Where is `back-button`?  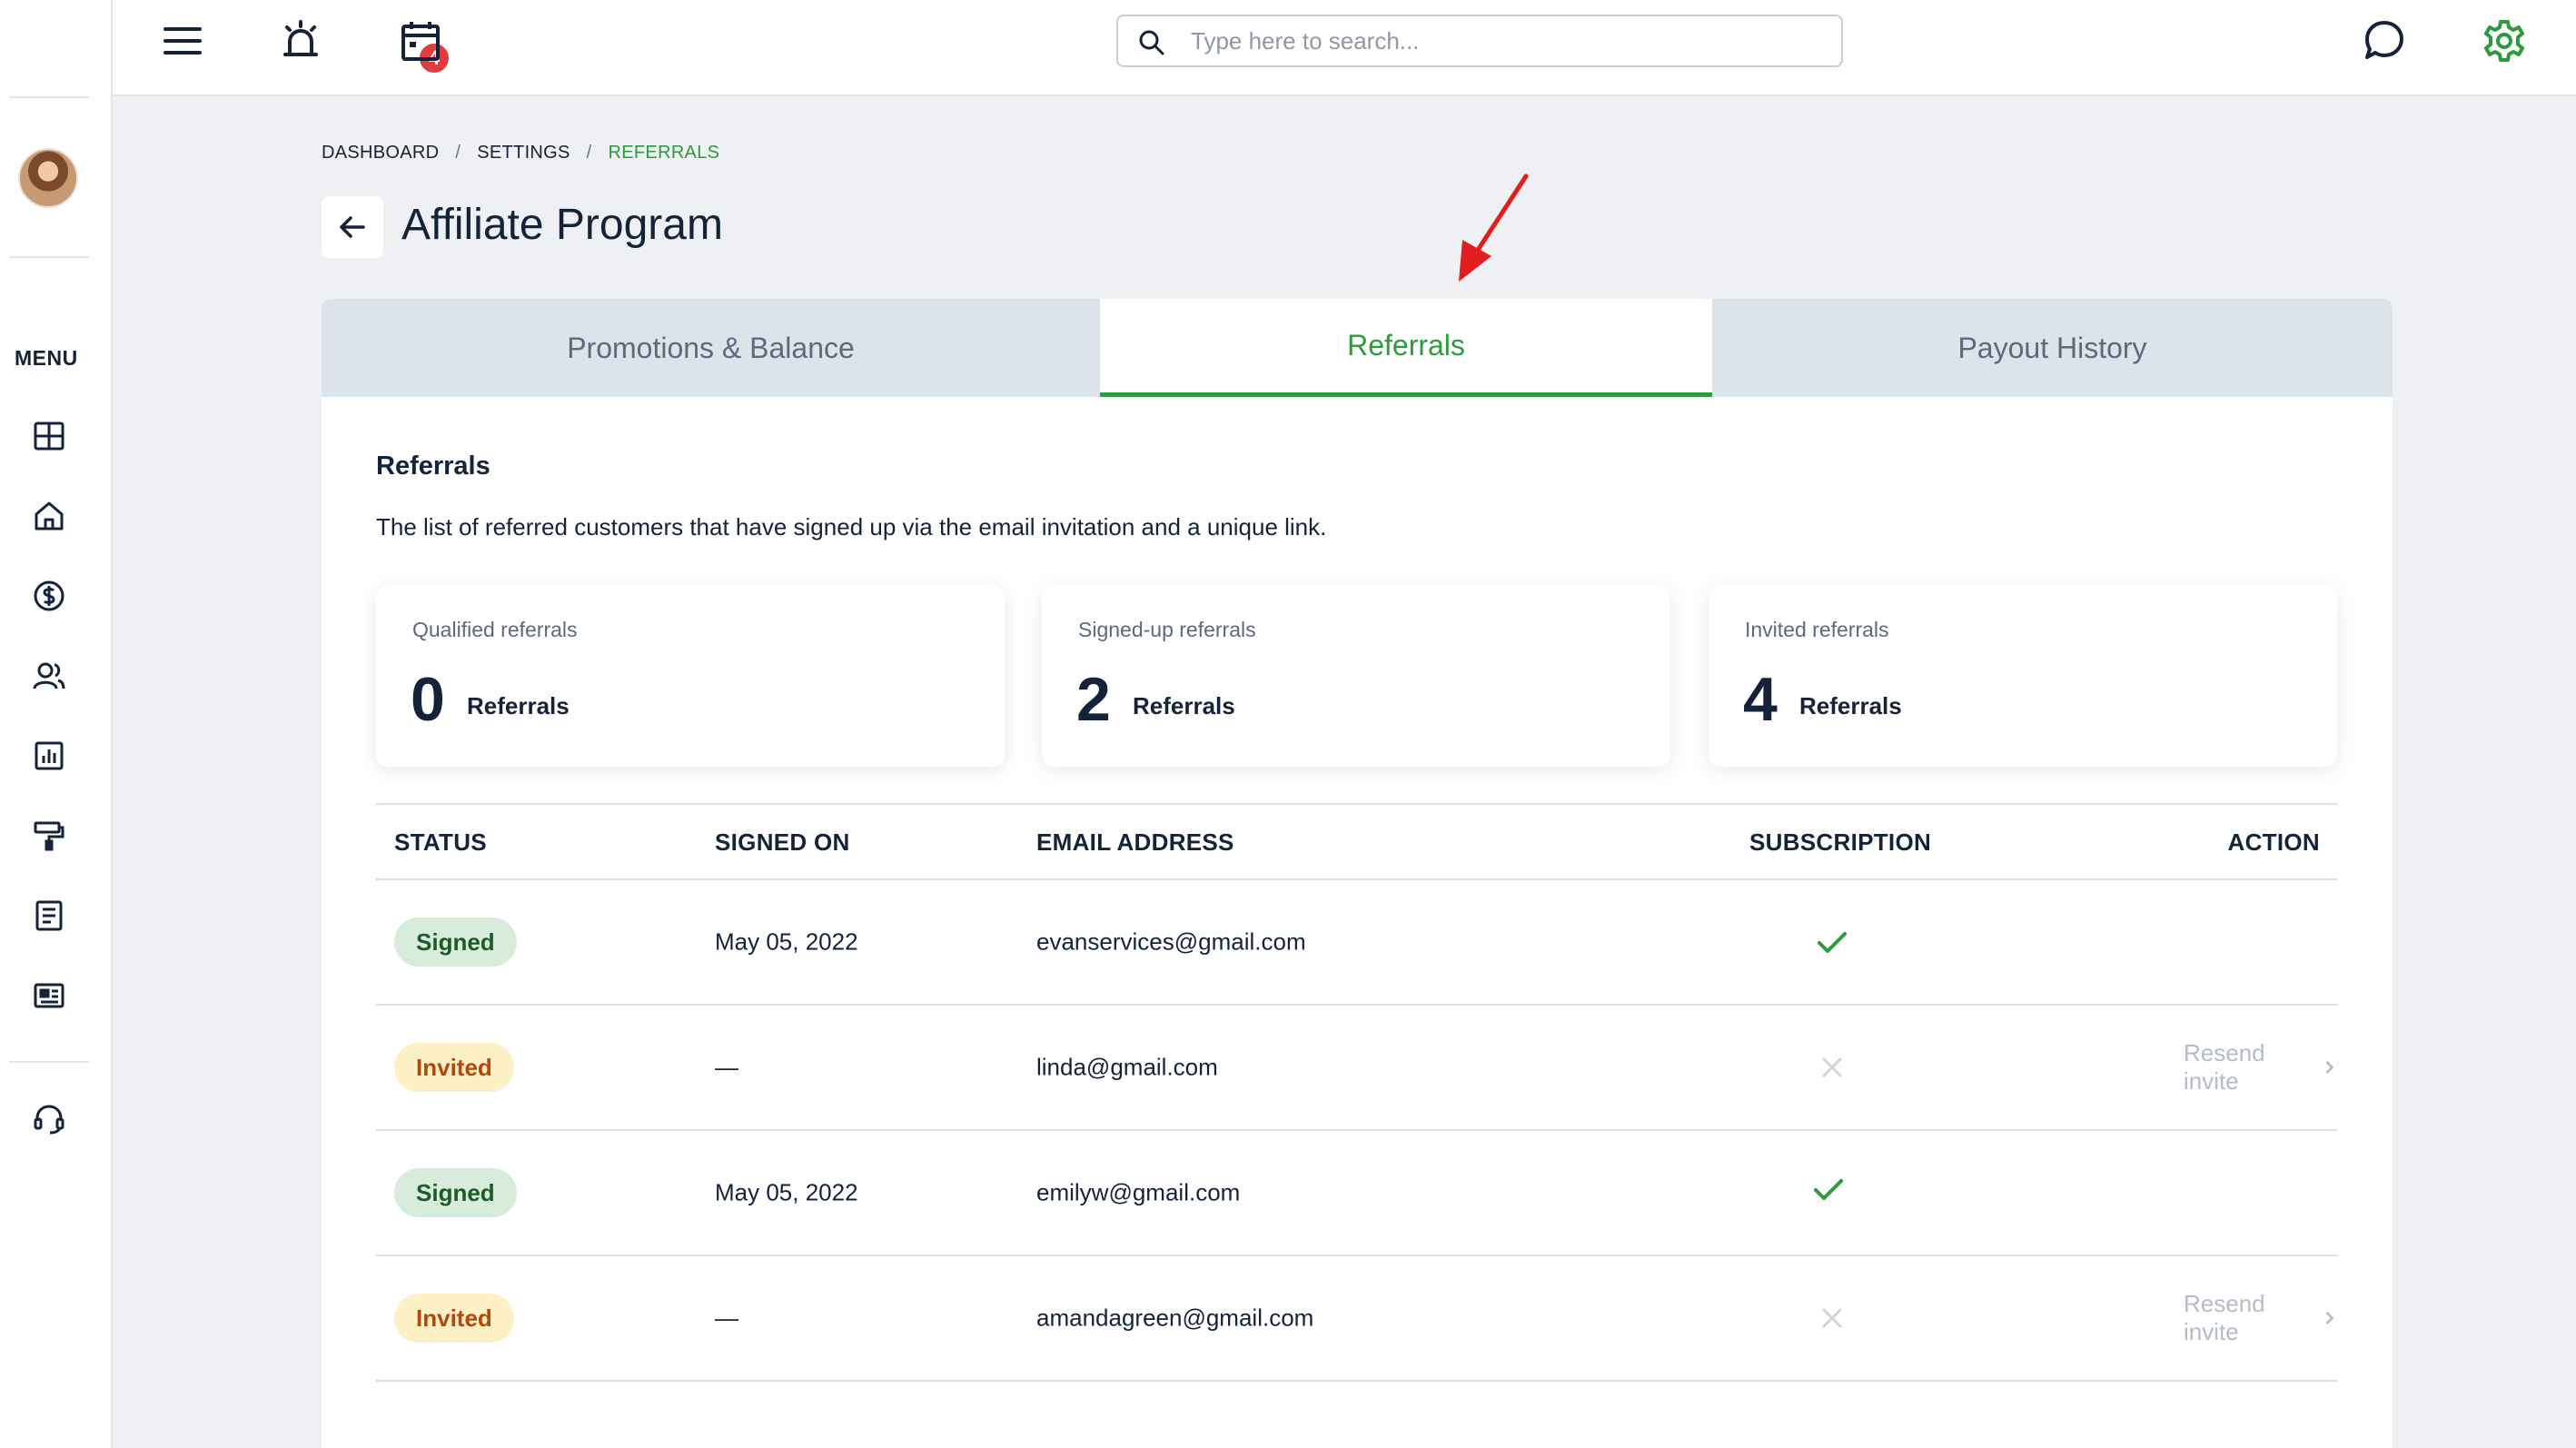 back-button is located at coordinates (352, 227).